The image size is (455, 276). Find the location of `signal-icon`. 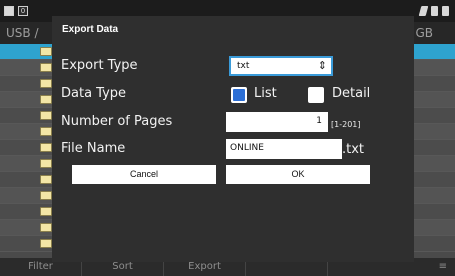

signal-icon is located at coordinates (423, 11).